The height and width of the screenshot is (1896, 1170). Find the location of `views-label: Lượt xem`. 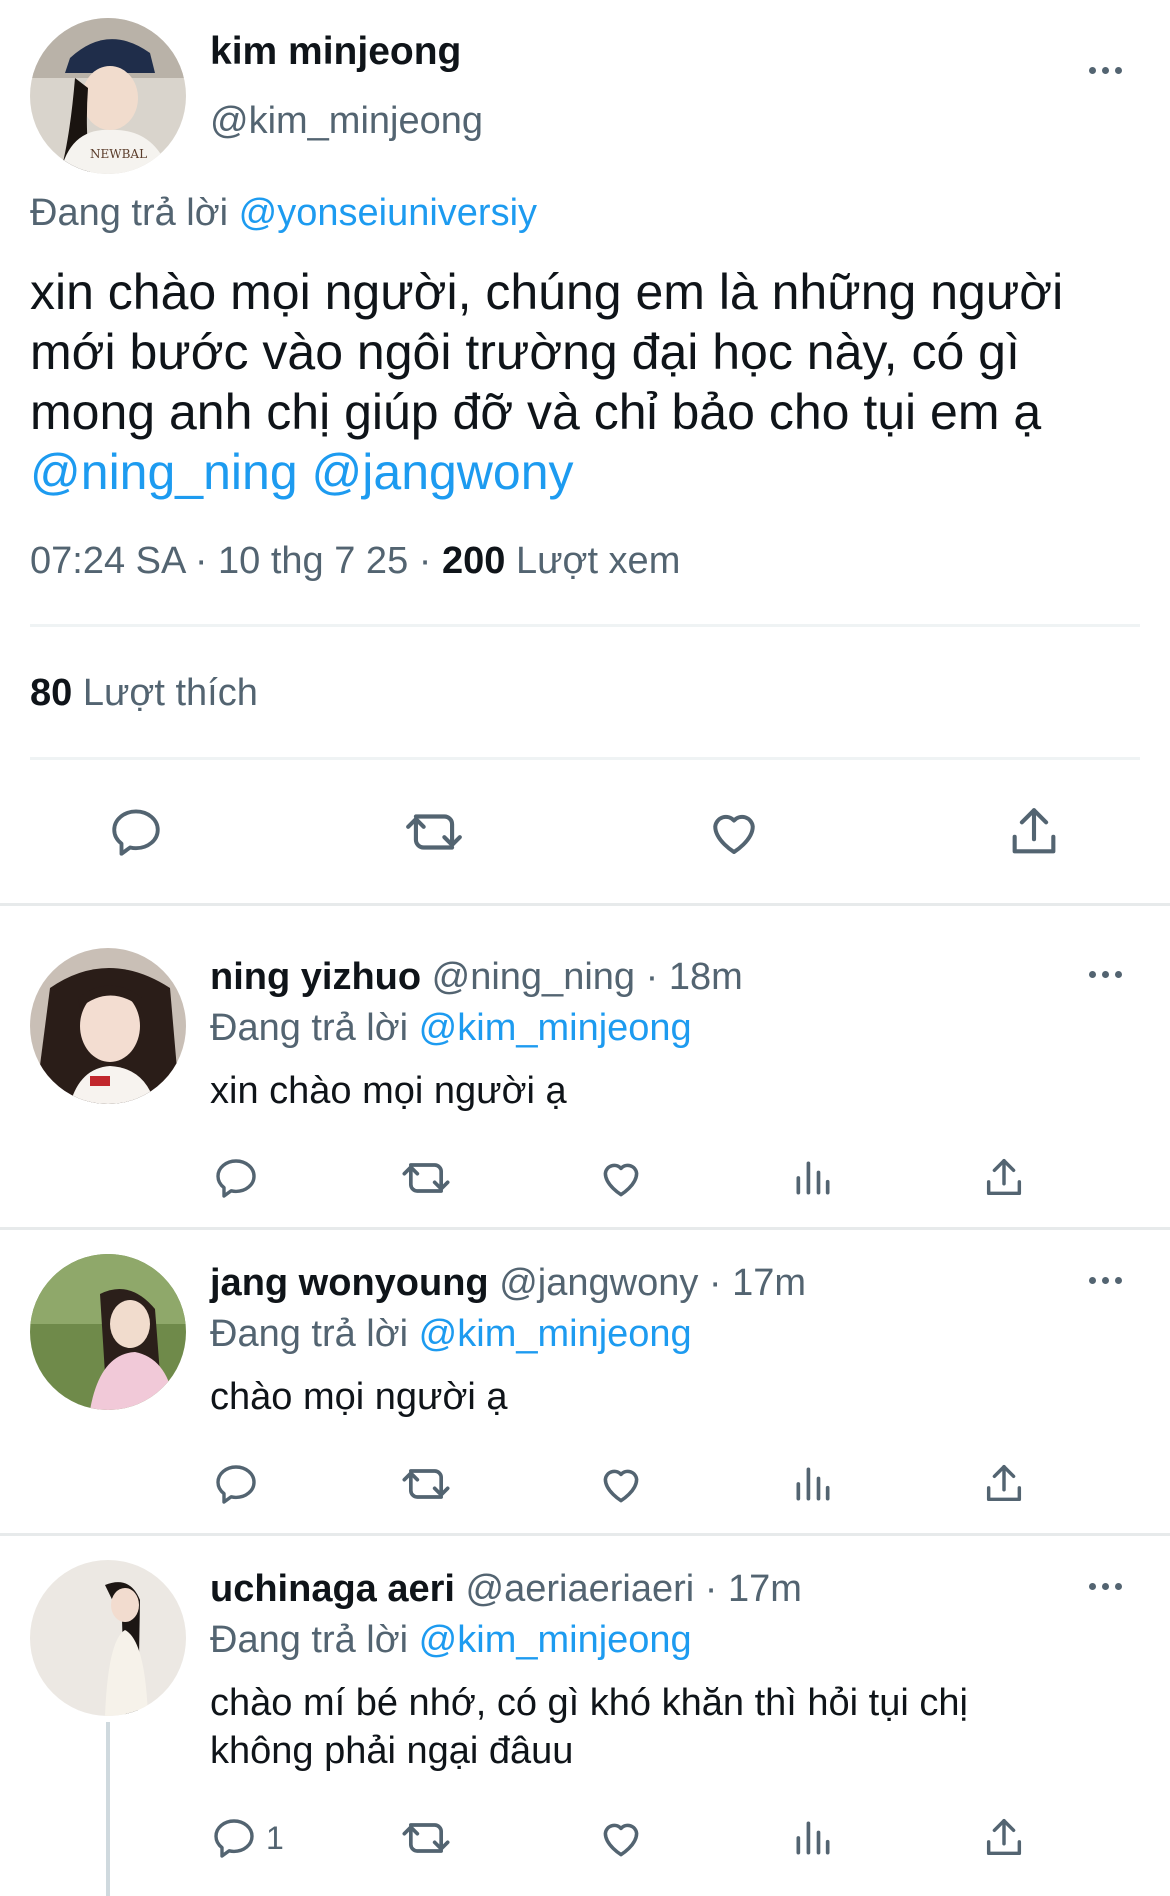

views-label: Lượt xem is located at coordinates (598, 561).